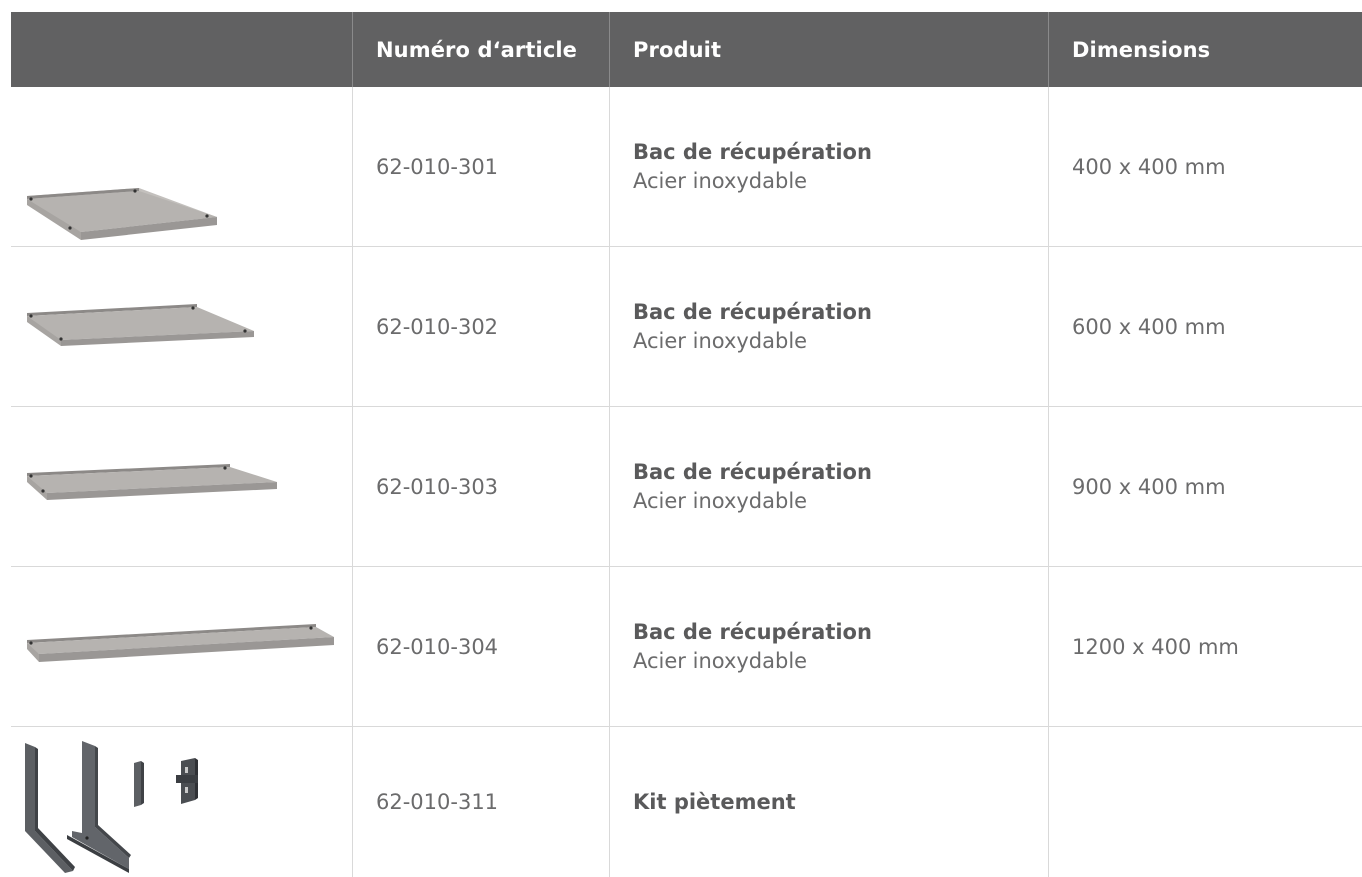 This screenshot has height=877, width=1362. Describe the element at coordinates (480, 646) in the screenshot. I see `article-number: 62-010-304` at that location.